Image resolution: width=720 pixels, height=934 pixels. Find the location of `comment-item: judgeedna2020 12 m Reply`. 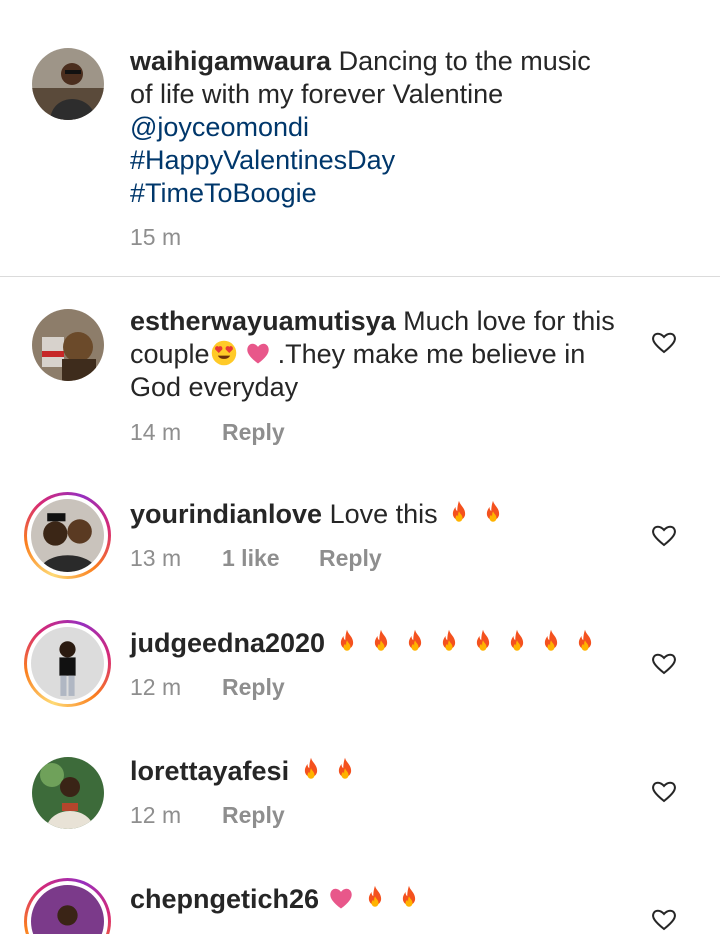

comment-item: judgeedna2020 12 m Reply is located at coordinates (360, 678).